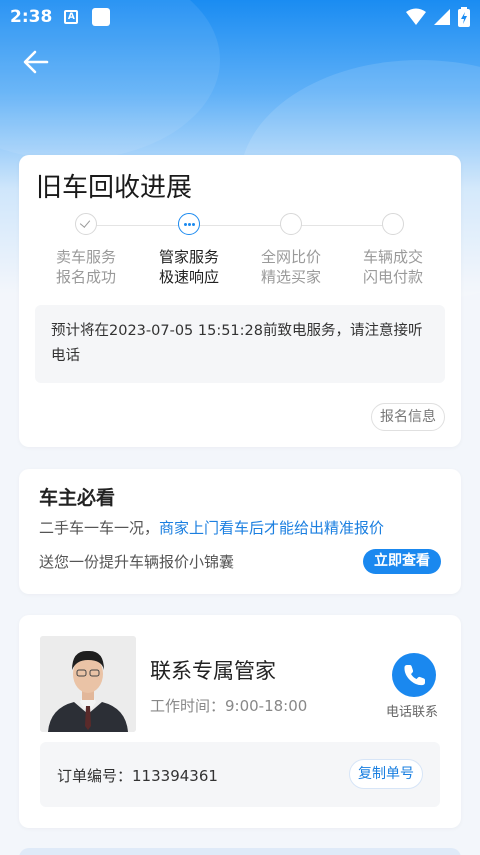 The image size is (480, 855). I want to click on step-deal: 车辆成交 闪电付款, so click(393, 250).